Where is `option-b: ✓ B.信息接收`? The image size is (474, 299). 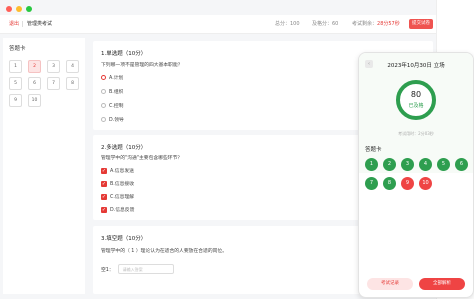 option-b: ✓ B.信息接收 is located at coordinates (117, 183).